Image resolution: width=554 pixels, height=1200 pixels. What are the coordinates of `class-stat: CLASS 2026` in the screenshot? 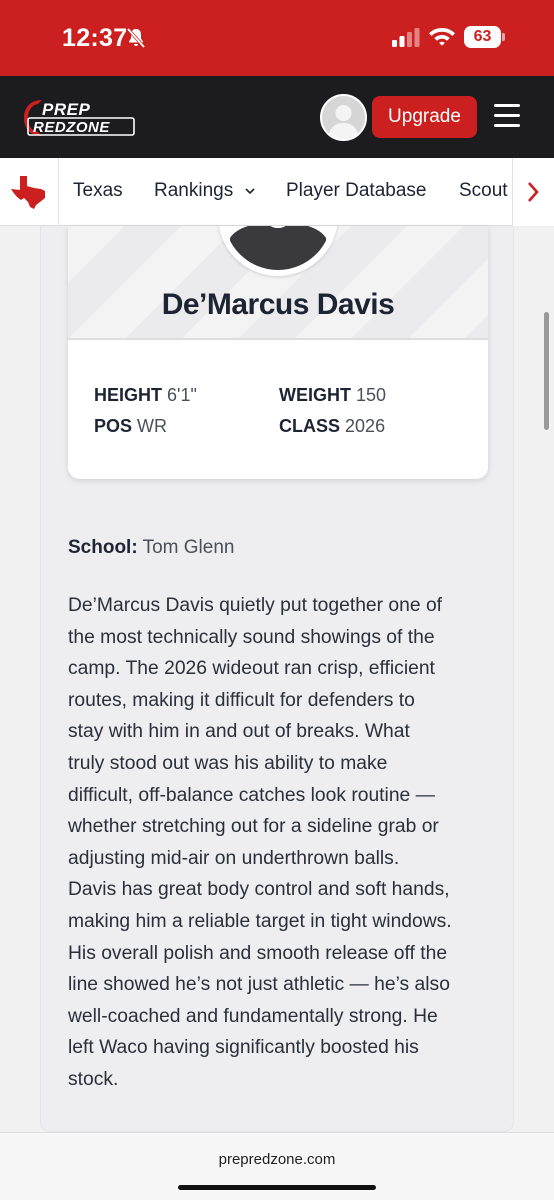 It's located at (332, 426).